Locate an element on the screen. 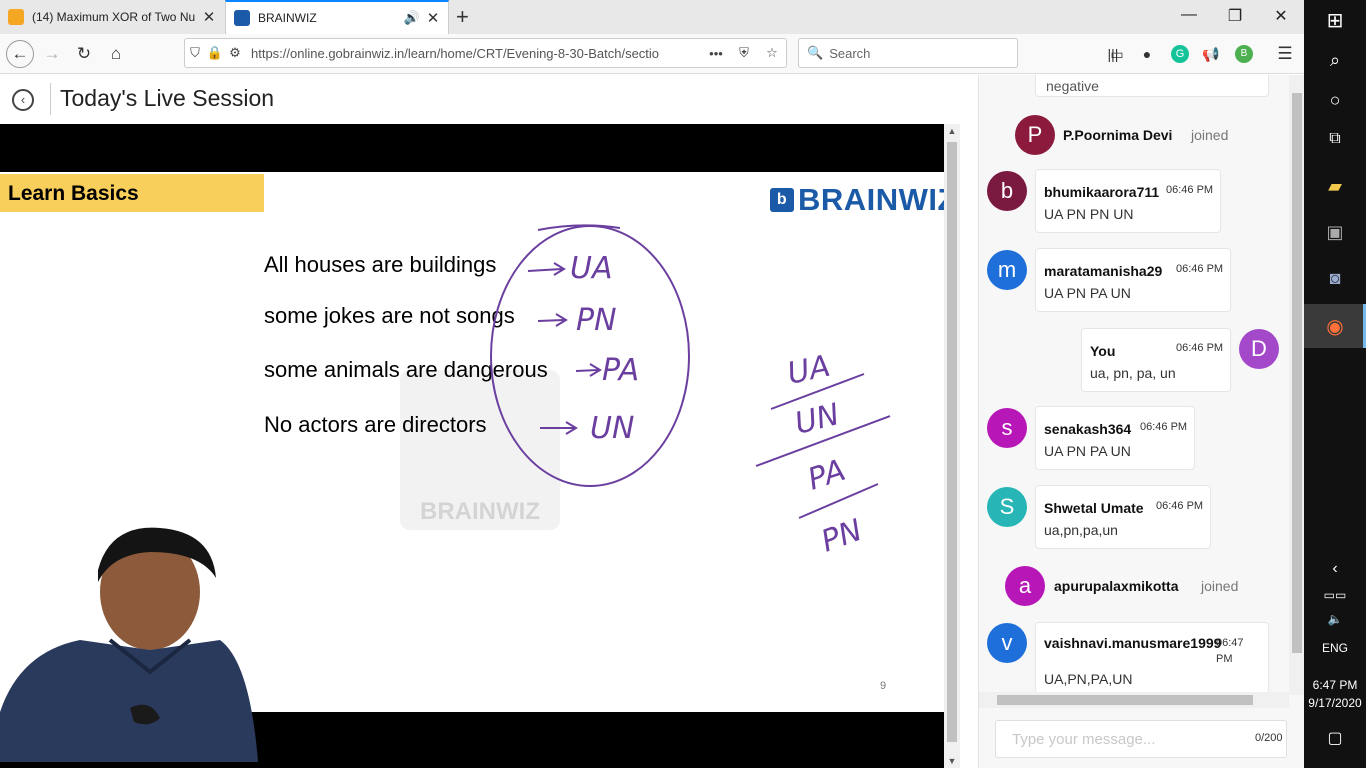  page-header: ‹ Today's Live Session is located at coordinates (480, 99).